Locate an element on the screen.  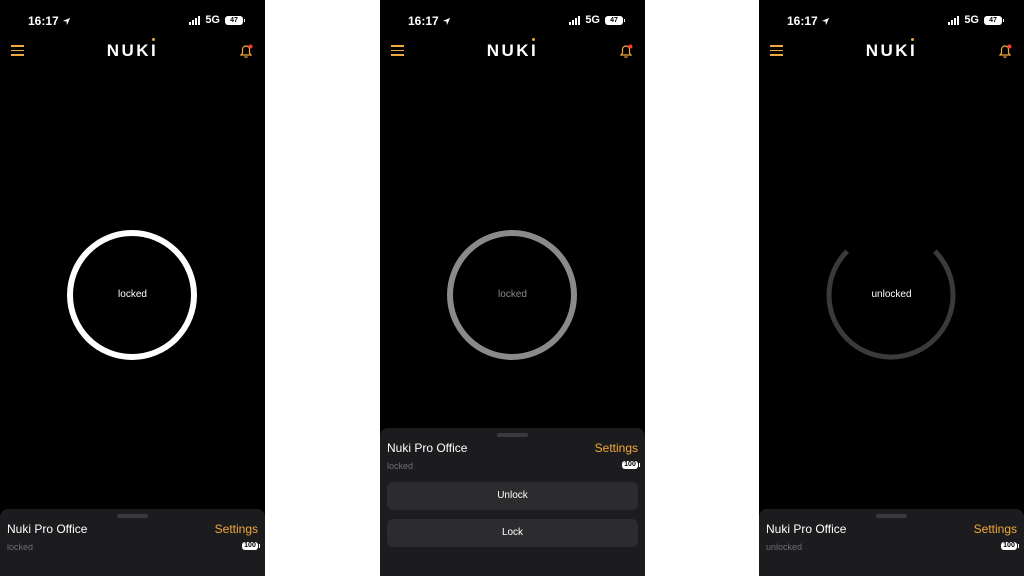
device-state: unlocked is located at coordinates (784, 547).